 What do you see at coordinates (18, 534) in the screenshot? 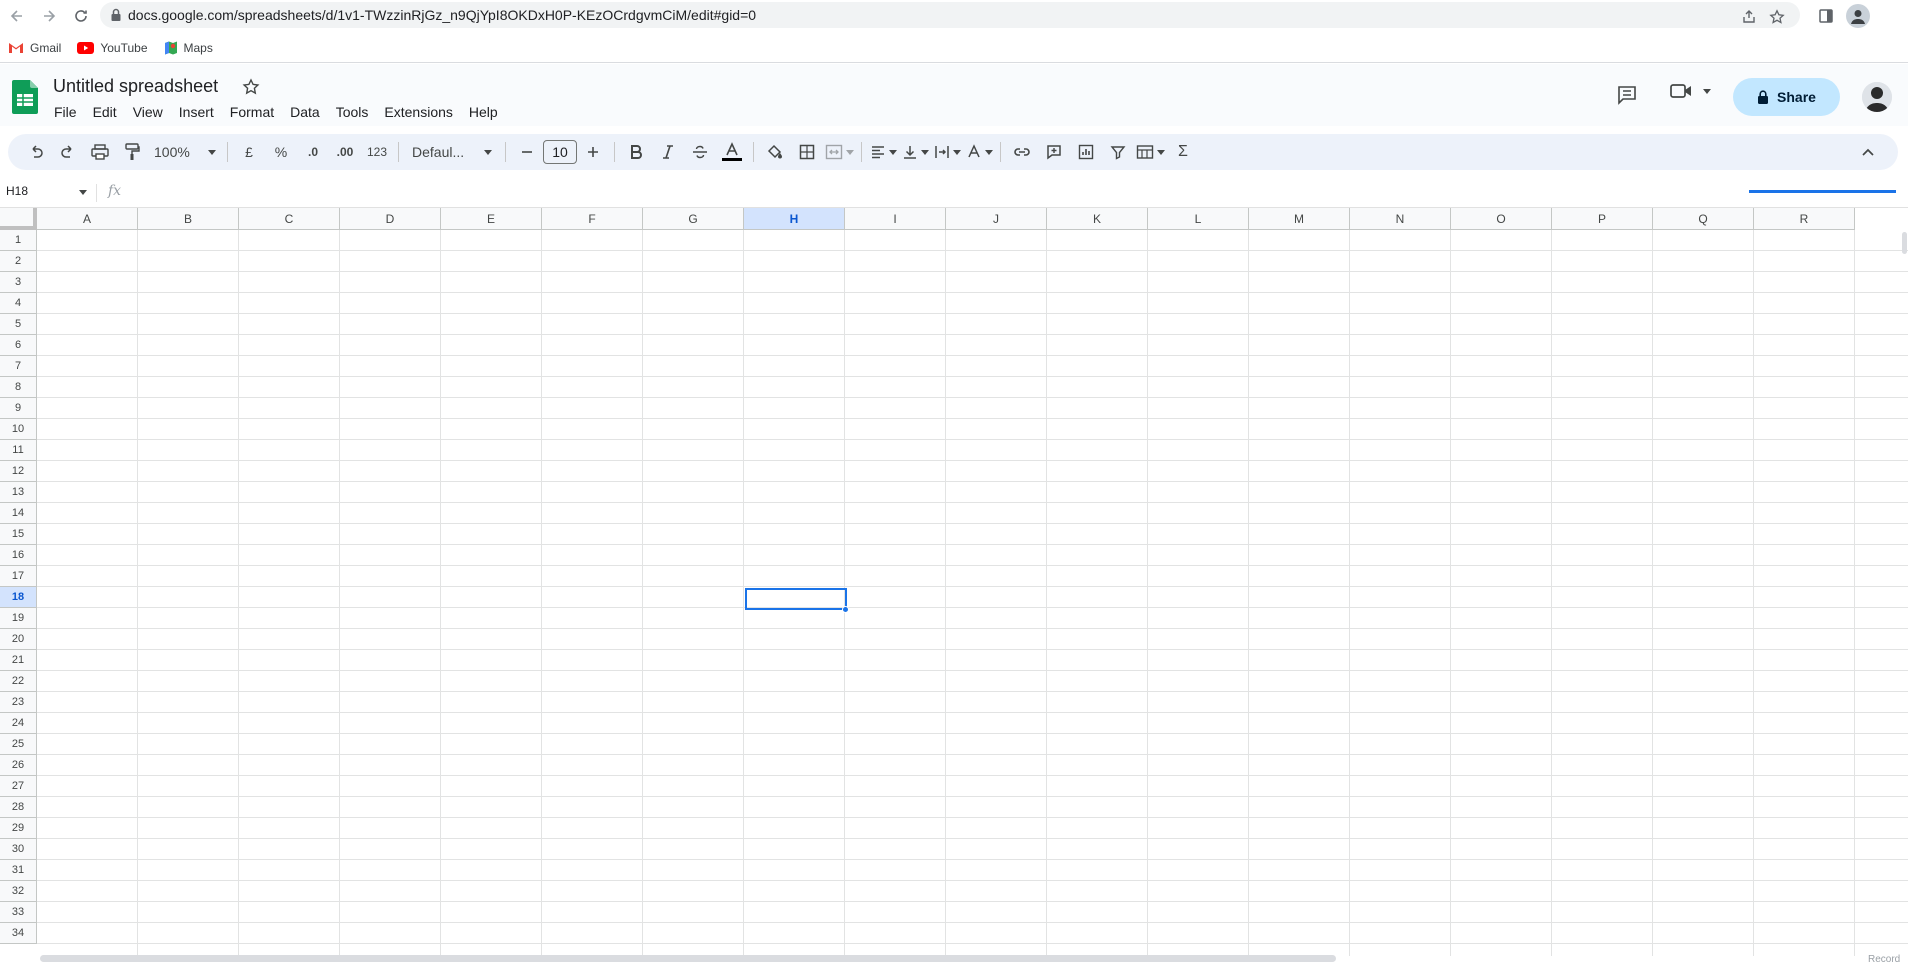
I see `row-header-15: 15` at bounding box center [18, 534].